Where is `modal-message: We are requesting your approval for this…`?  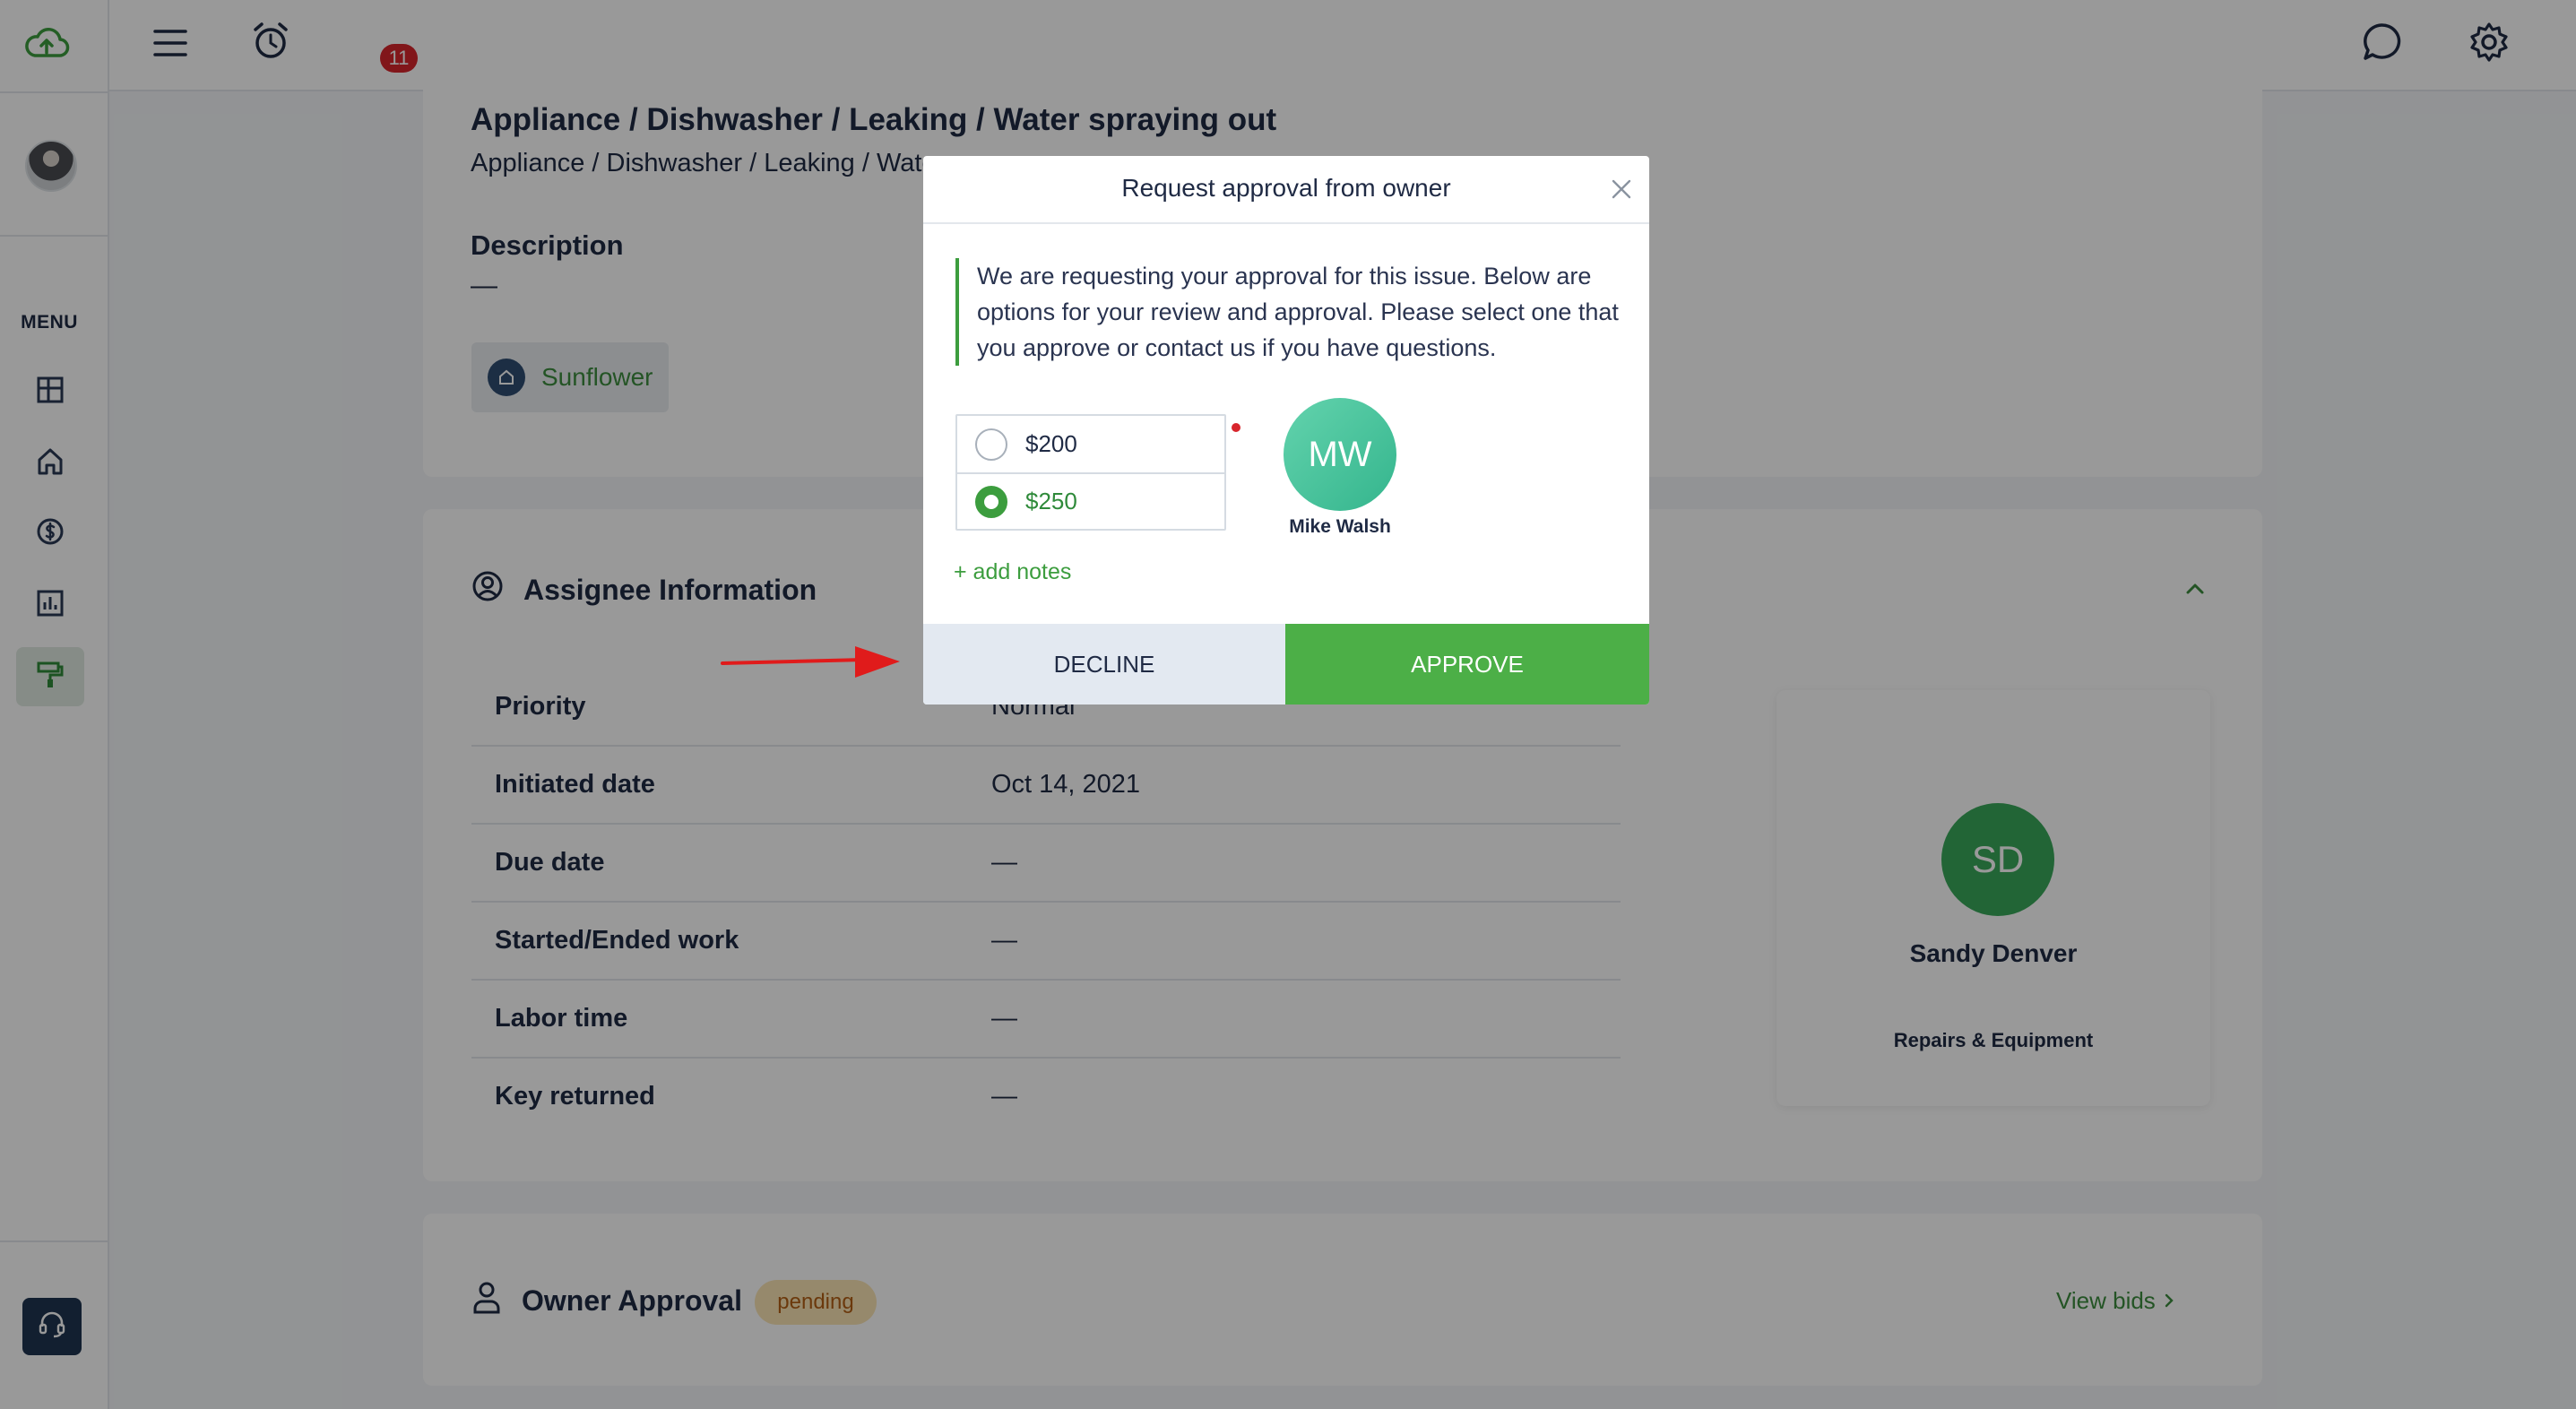 modal-message: We are requesting your approval for this… is located at coordinates (1287, 312).